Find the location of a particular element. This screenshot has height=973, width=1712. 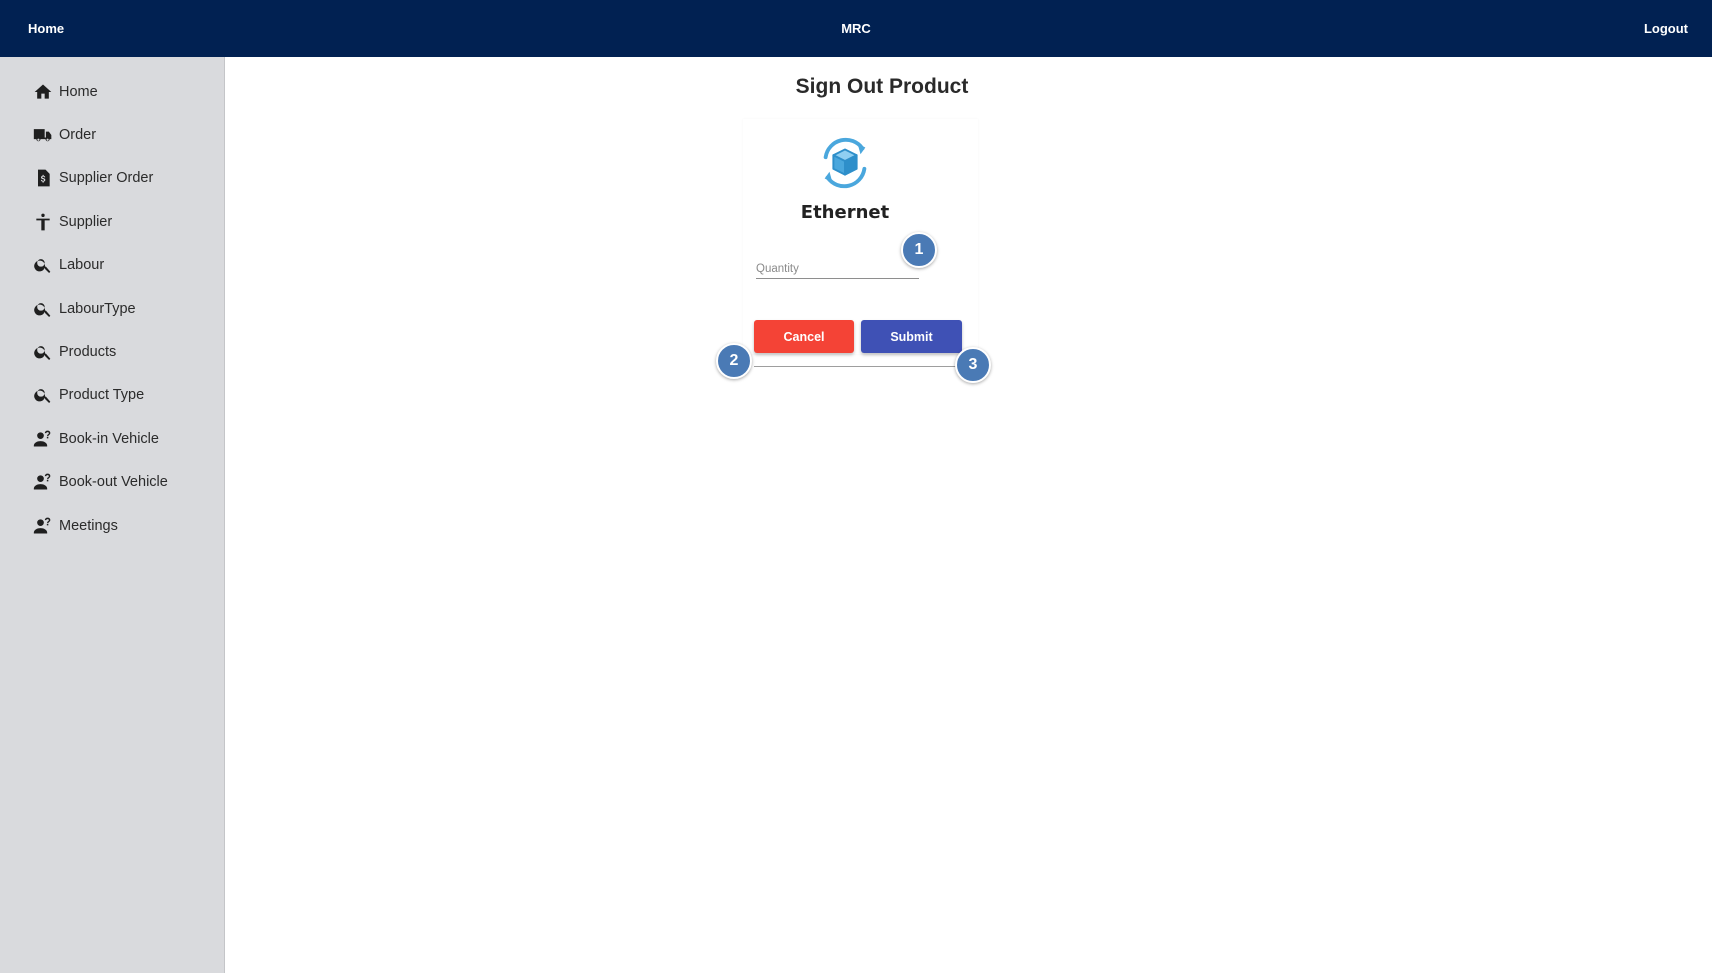

sidebar-item-meetings: Meetings is located at coordinates (112, 525).